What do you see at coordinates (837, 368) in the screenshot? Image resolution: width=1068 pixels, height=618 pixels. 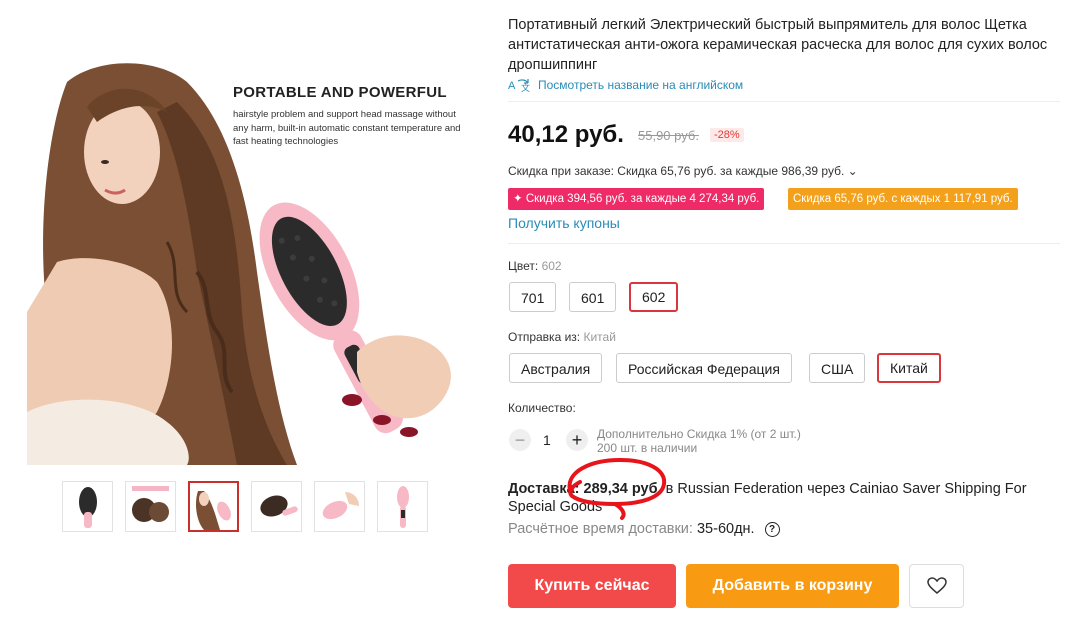 I see `ship-from-usa: США` at bounding box center [837, 368].